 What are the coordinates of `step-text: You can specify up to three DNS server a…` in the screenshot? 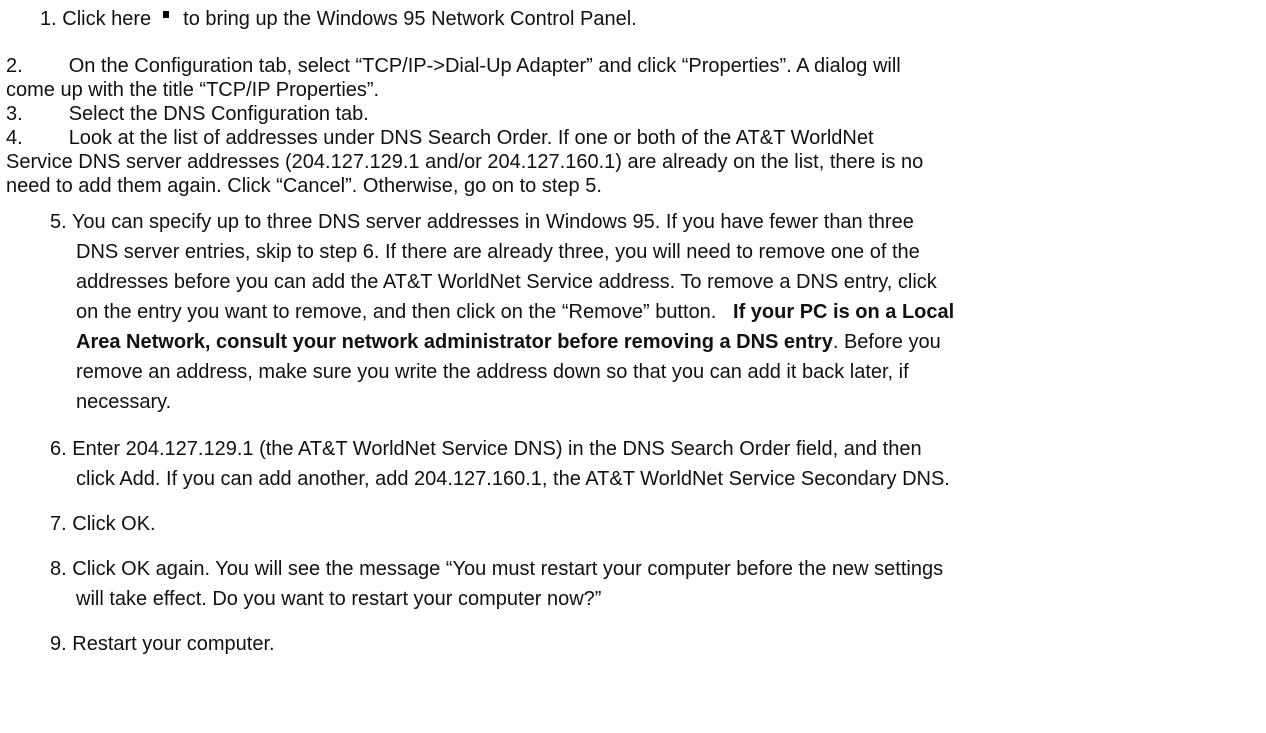 It's located at (492, 222).